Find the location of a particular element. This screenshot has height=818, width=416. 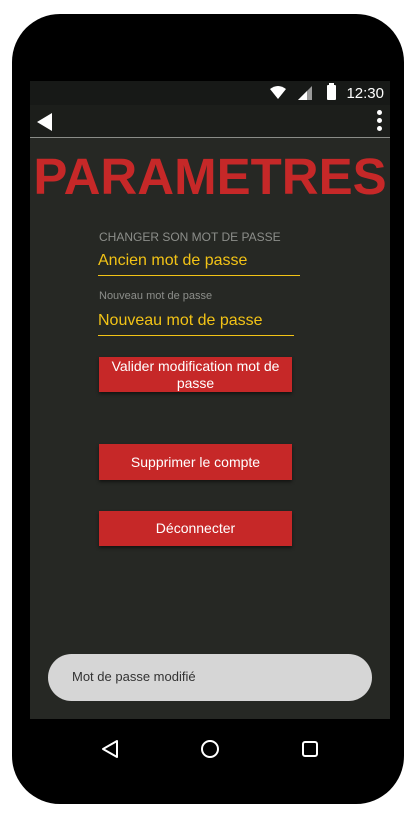

overflow-menu-icon is located at coordinates (379, 121).